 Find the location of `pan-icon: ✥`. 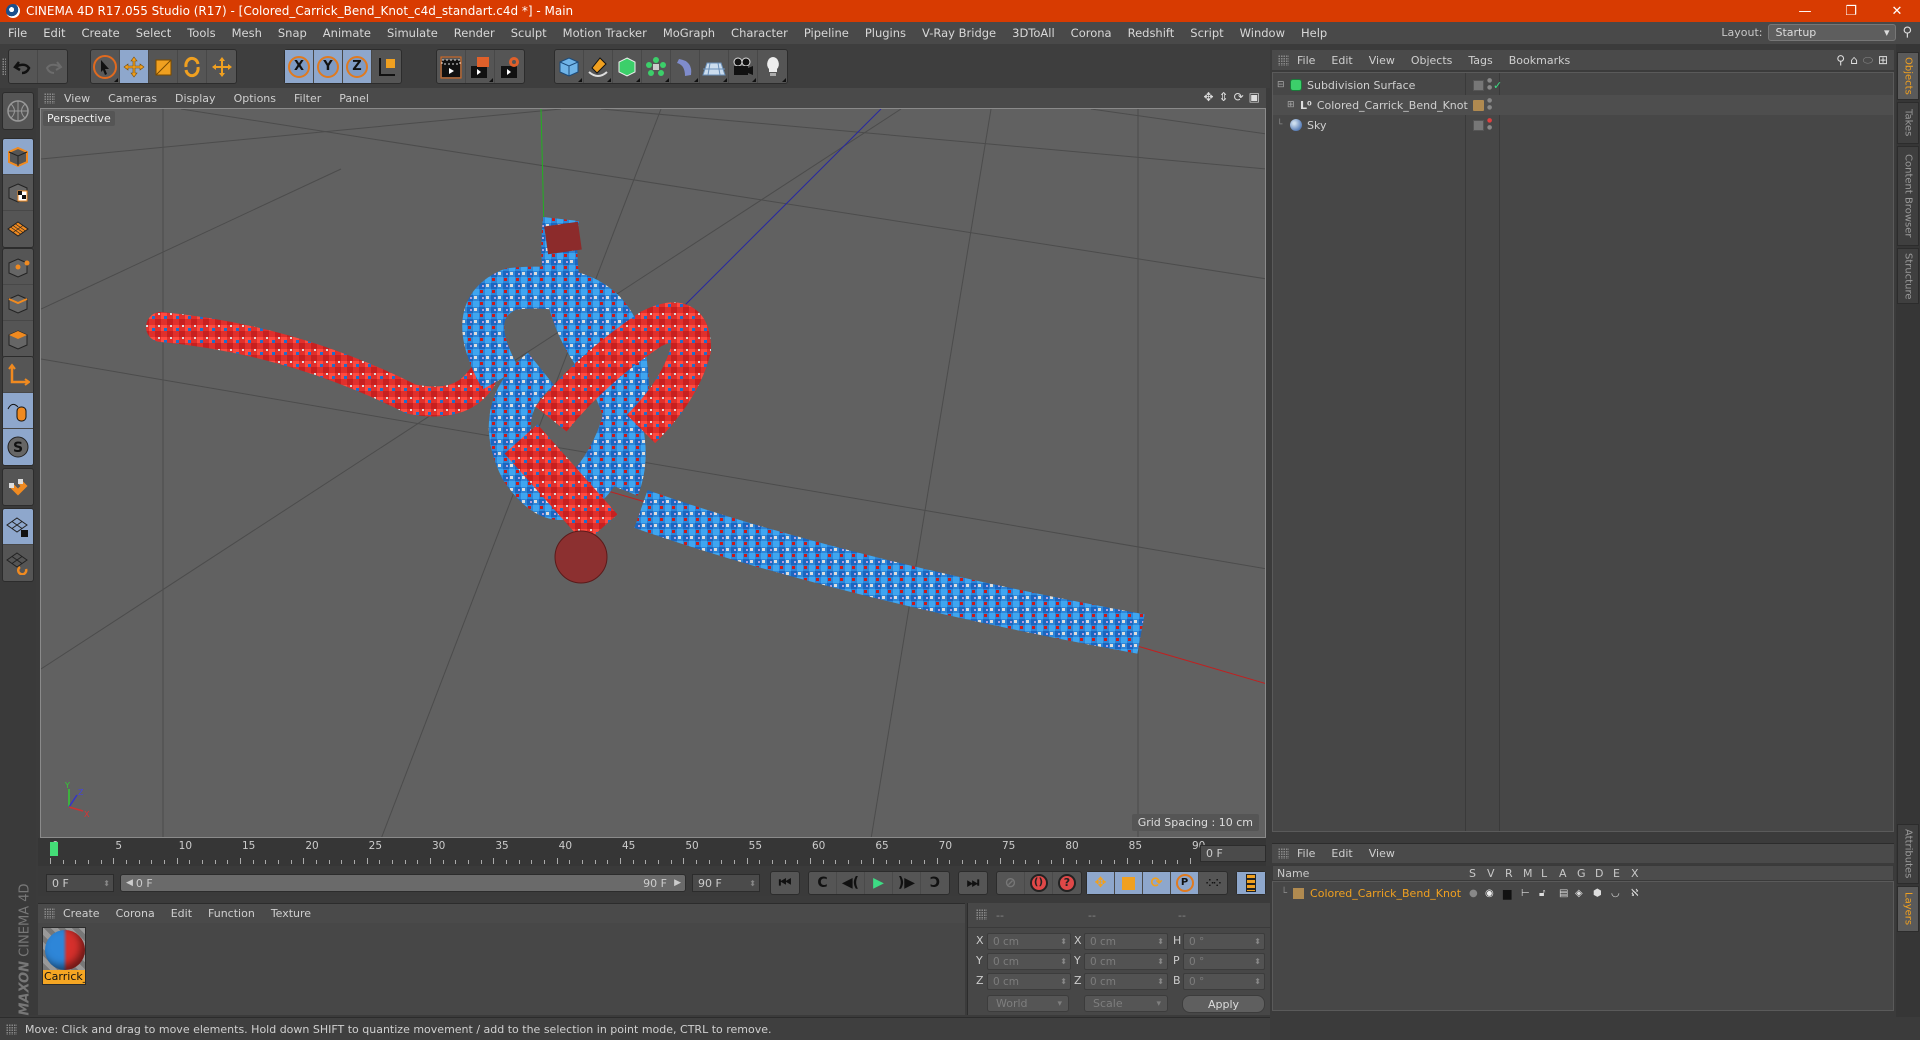

pan-icon: ✥ is located at coordinates (1208, 97).